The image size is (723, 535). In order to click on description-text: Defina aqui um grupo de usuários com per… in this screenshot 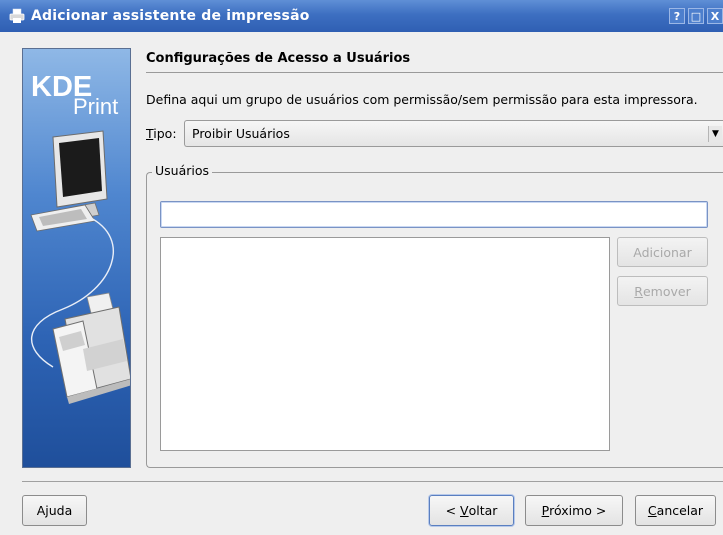, I will do `click(422, 99)`.